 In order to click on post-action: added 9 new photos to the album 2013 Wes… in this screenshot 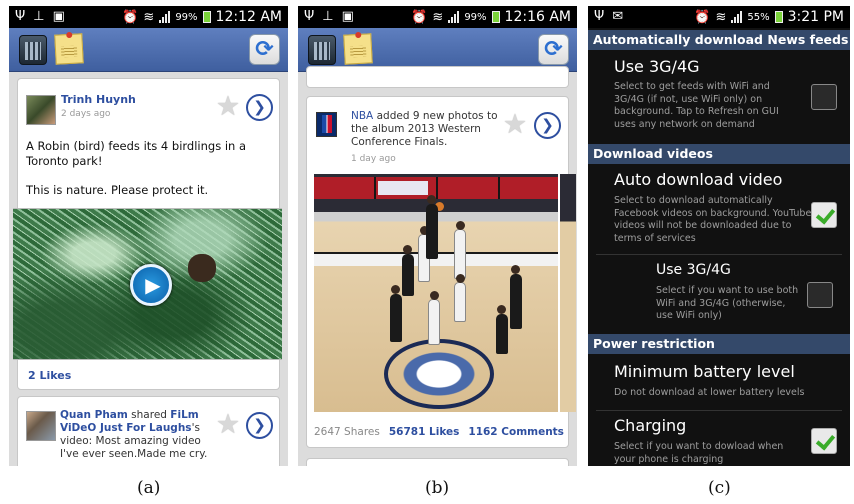, I will do `click(424, 129)`.